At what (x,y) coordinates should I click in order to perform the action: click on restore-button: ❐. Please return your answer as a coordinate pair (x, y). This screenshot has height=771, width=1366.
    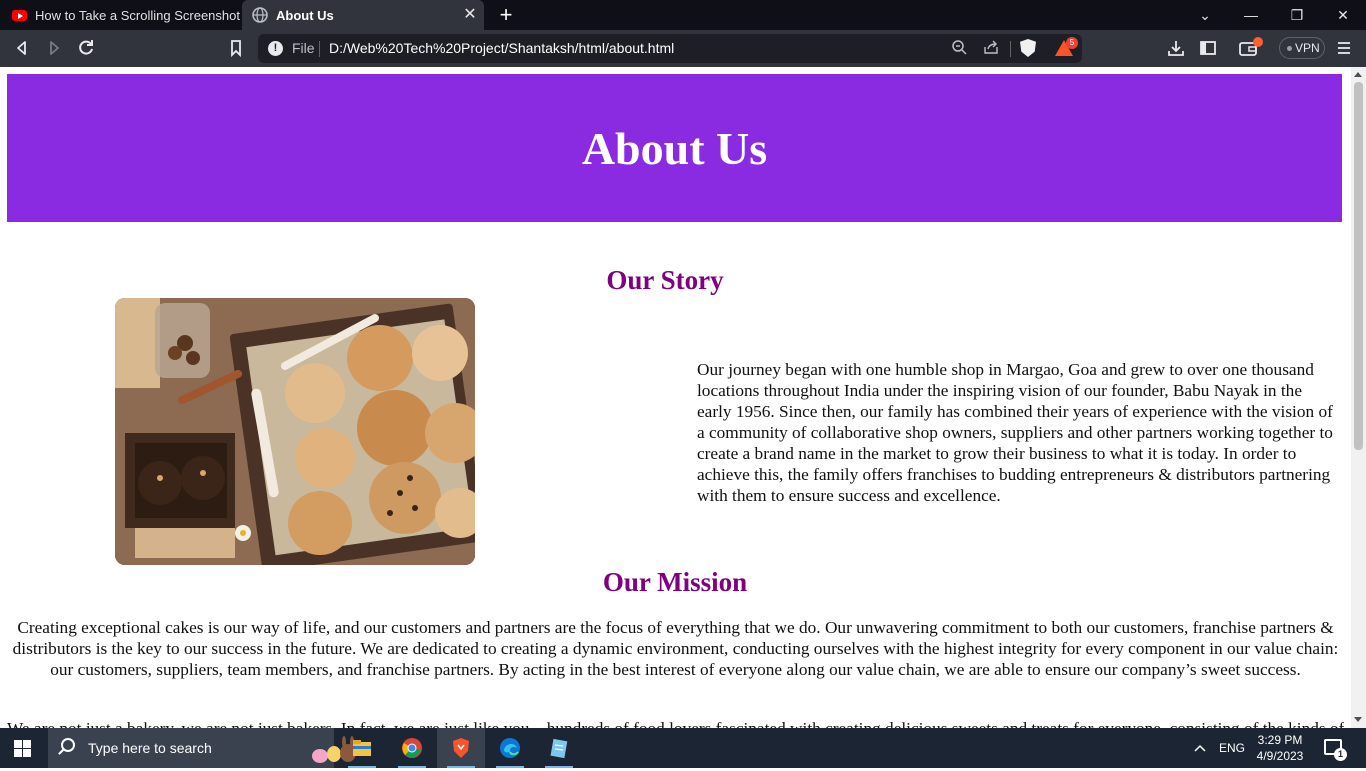
    Looking at the image, I should click on (1297, 15).